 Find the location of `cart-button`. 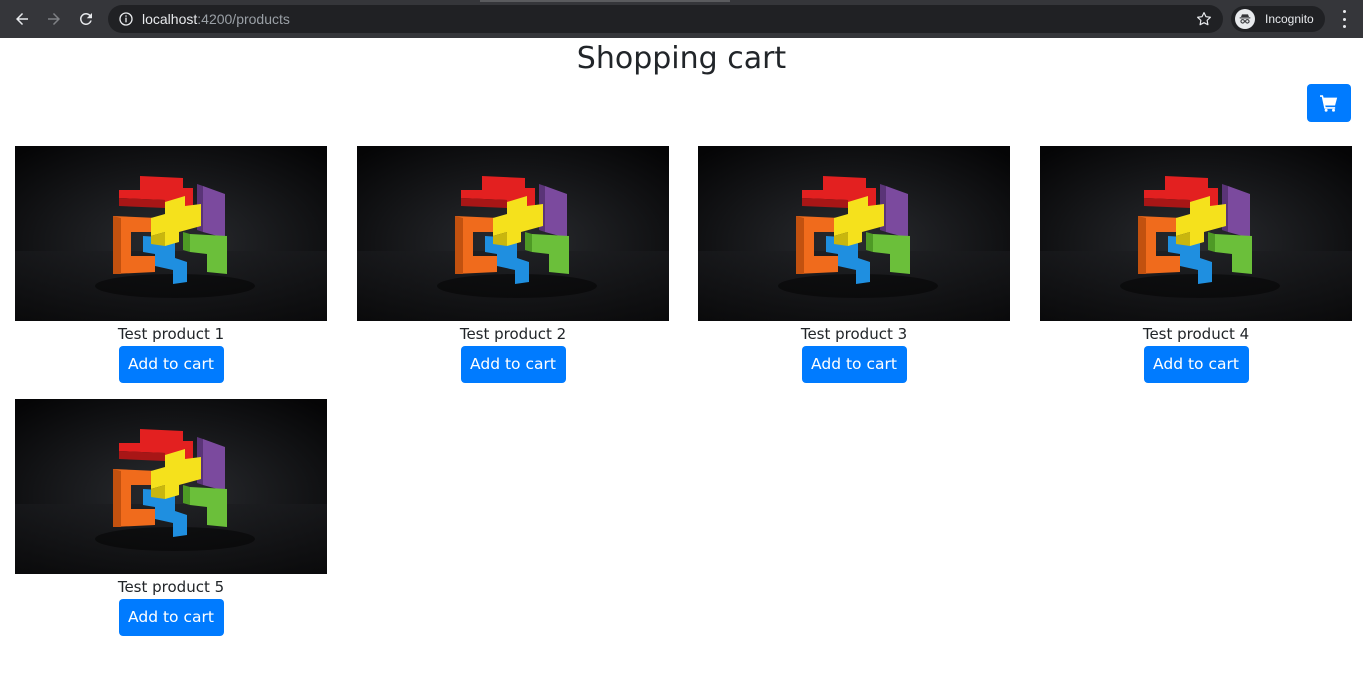

cart-button is located at coordinates (1329, 103).